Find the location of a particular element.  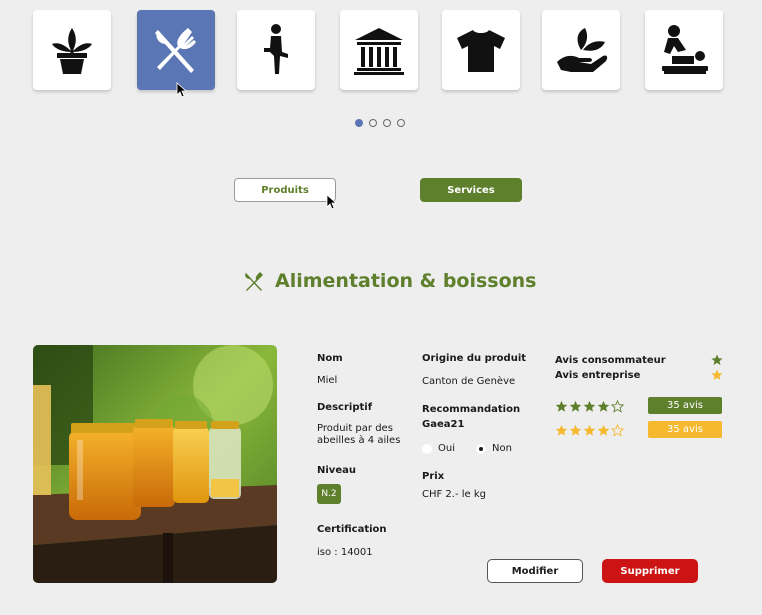

nom-label: Nom is located at coordinates (330, 358).